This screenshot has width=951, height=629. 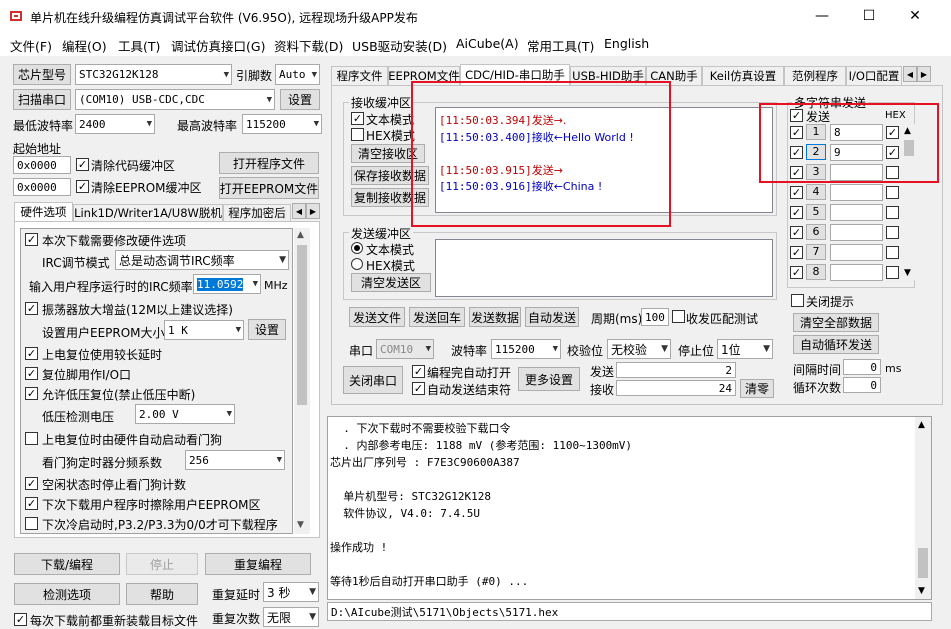 What do you see at coordinates (257, 212) in the screenshot?
I see `tab-encryption: 程序加密后` at bounding box center [257, 212].